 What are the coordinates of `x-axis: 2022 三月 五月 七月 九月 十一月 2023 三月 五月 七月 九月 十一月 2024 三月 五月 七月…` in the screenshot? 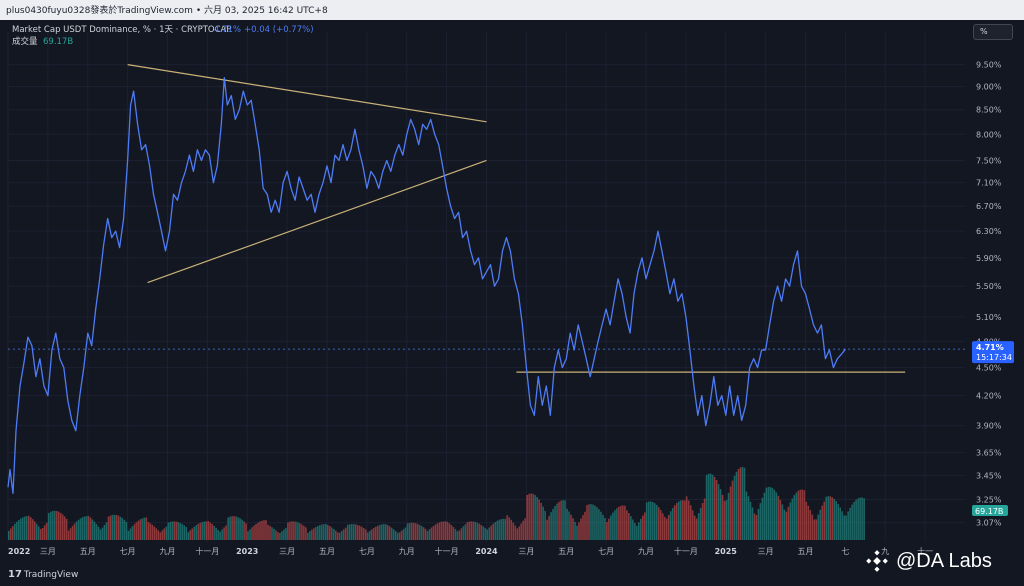 It's located at (470, 551).